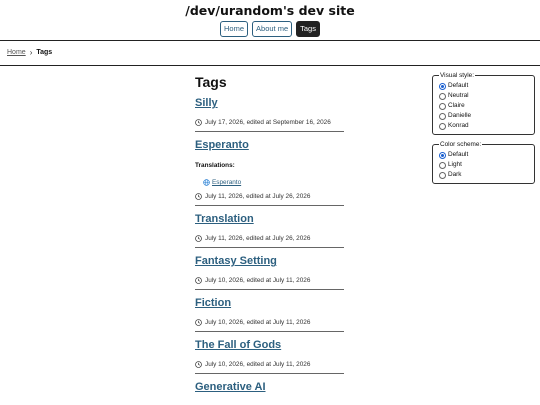 Image resolution: width=540 pixels, height=405 pixels. Describe the element at coordinates (308, 29) in the screenshot. I see `nav-tags-button: Tags` at that location.